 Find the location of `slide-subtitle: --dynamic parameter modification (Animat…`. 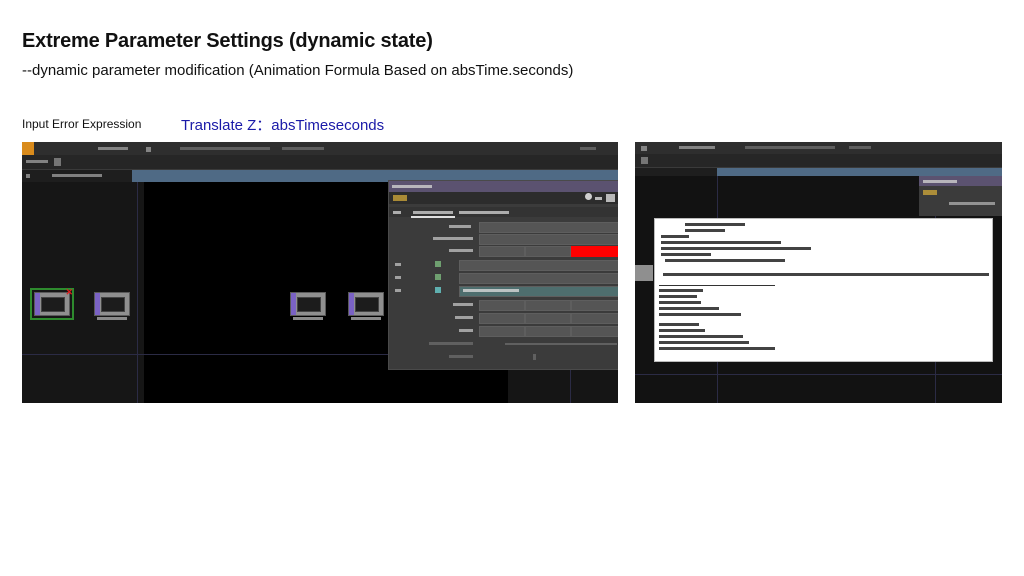

slide-subtitle: --dynamic parameter modification (Animat… is located at coordinates (298, 70).